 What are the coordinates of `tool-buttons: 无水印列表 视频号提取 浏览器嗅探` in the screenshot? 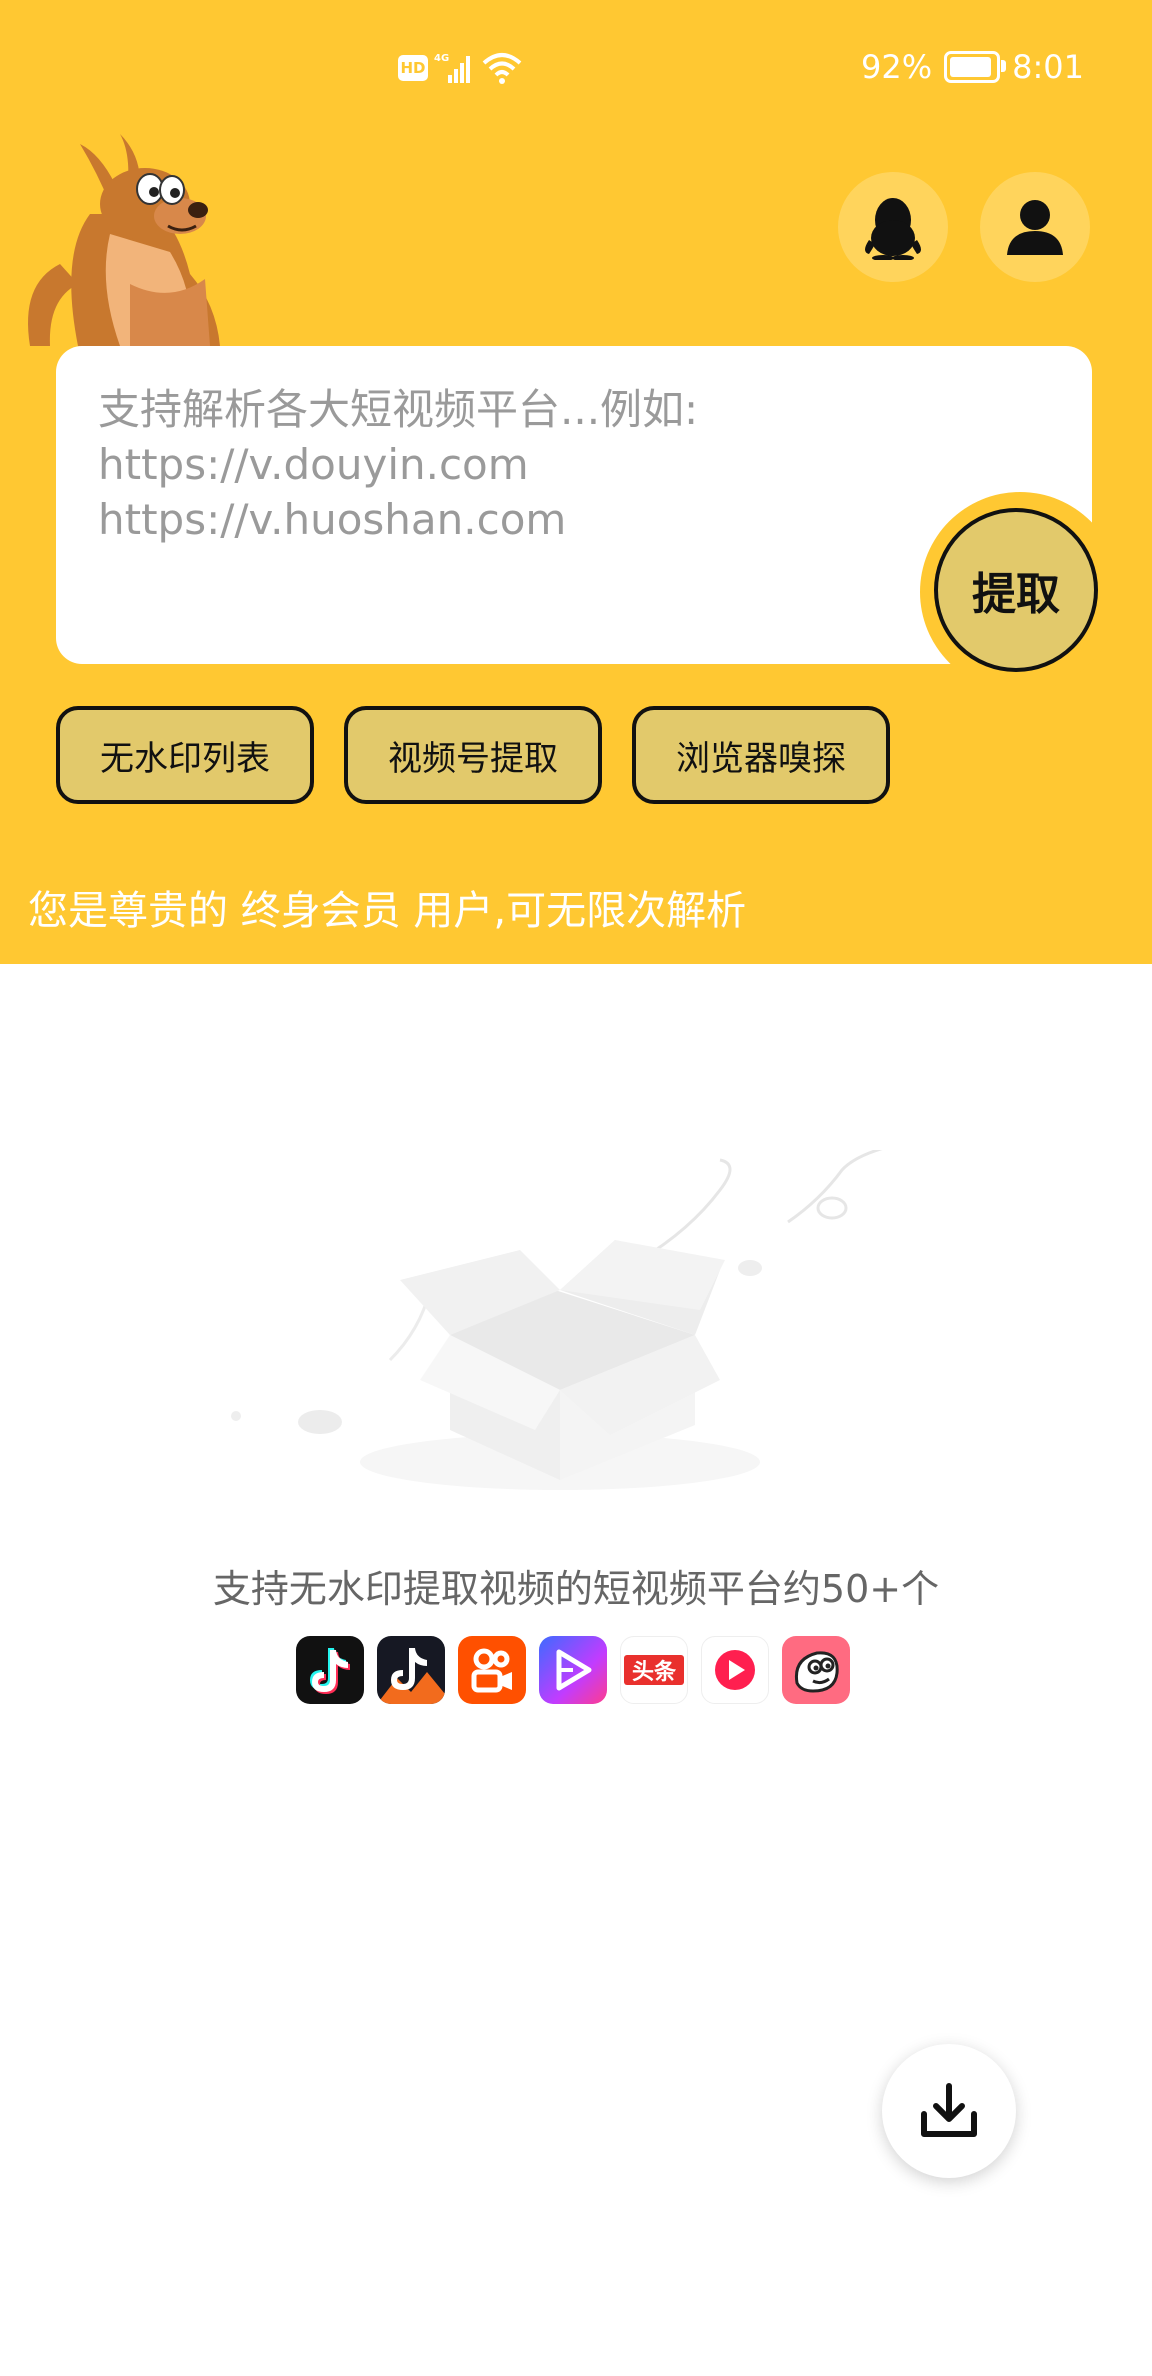 It's located at (473, 755).